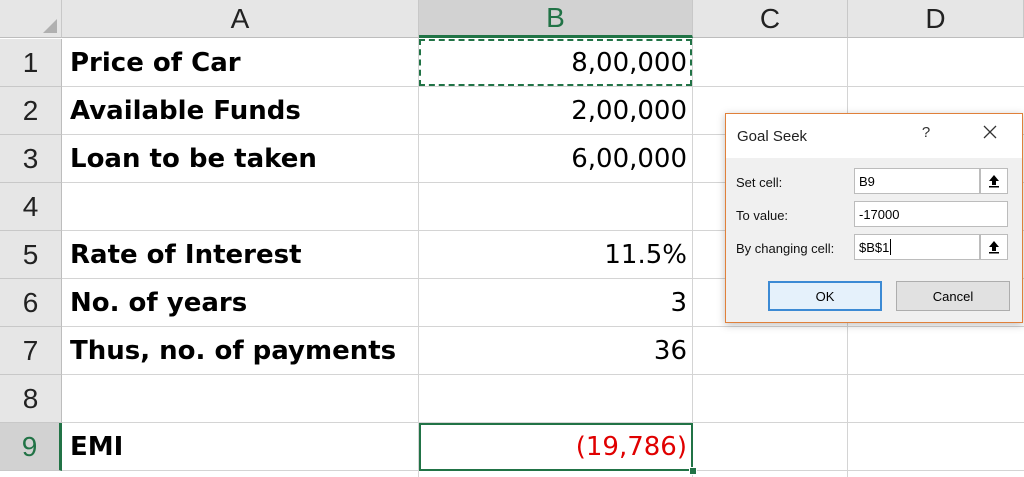  I want to click on dialog-title: Goal Seek, so click(772, 136).